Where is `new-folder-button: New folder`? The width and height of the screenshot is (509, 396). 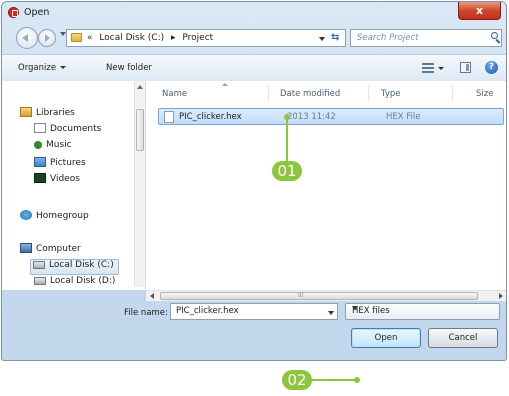
new-folder-button: New folder is located at coordinates (129, 68).